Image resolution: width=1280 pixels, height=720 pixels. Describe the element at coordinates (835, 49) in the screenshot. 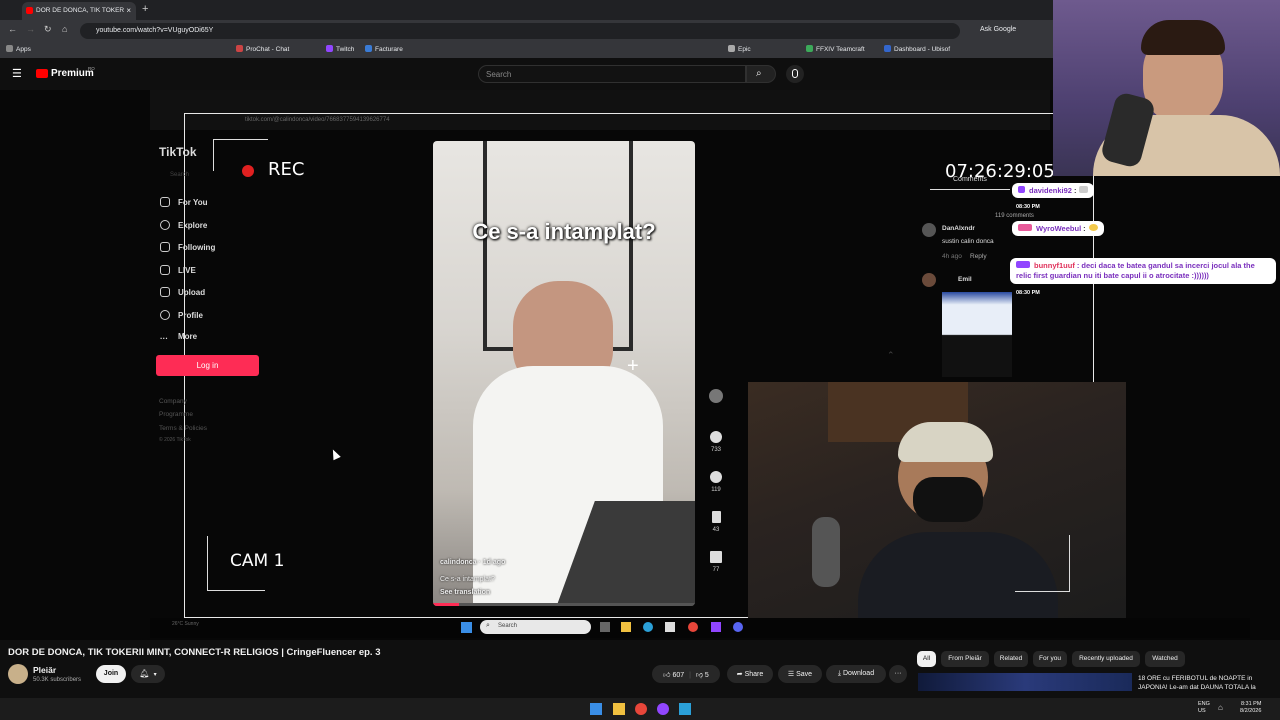

I see `bookmark-ffxiv: FFXIV Teamcraft` at that location.